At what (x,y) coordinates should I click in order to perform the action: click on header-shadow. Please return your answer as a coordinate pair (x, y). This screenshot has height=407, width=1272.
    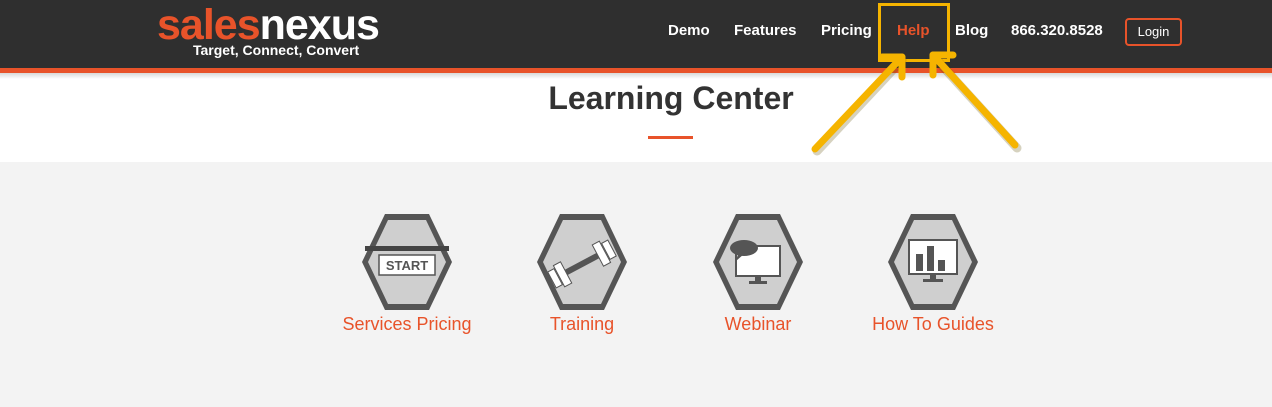
    Looking at the image, I should click on (636, 76).